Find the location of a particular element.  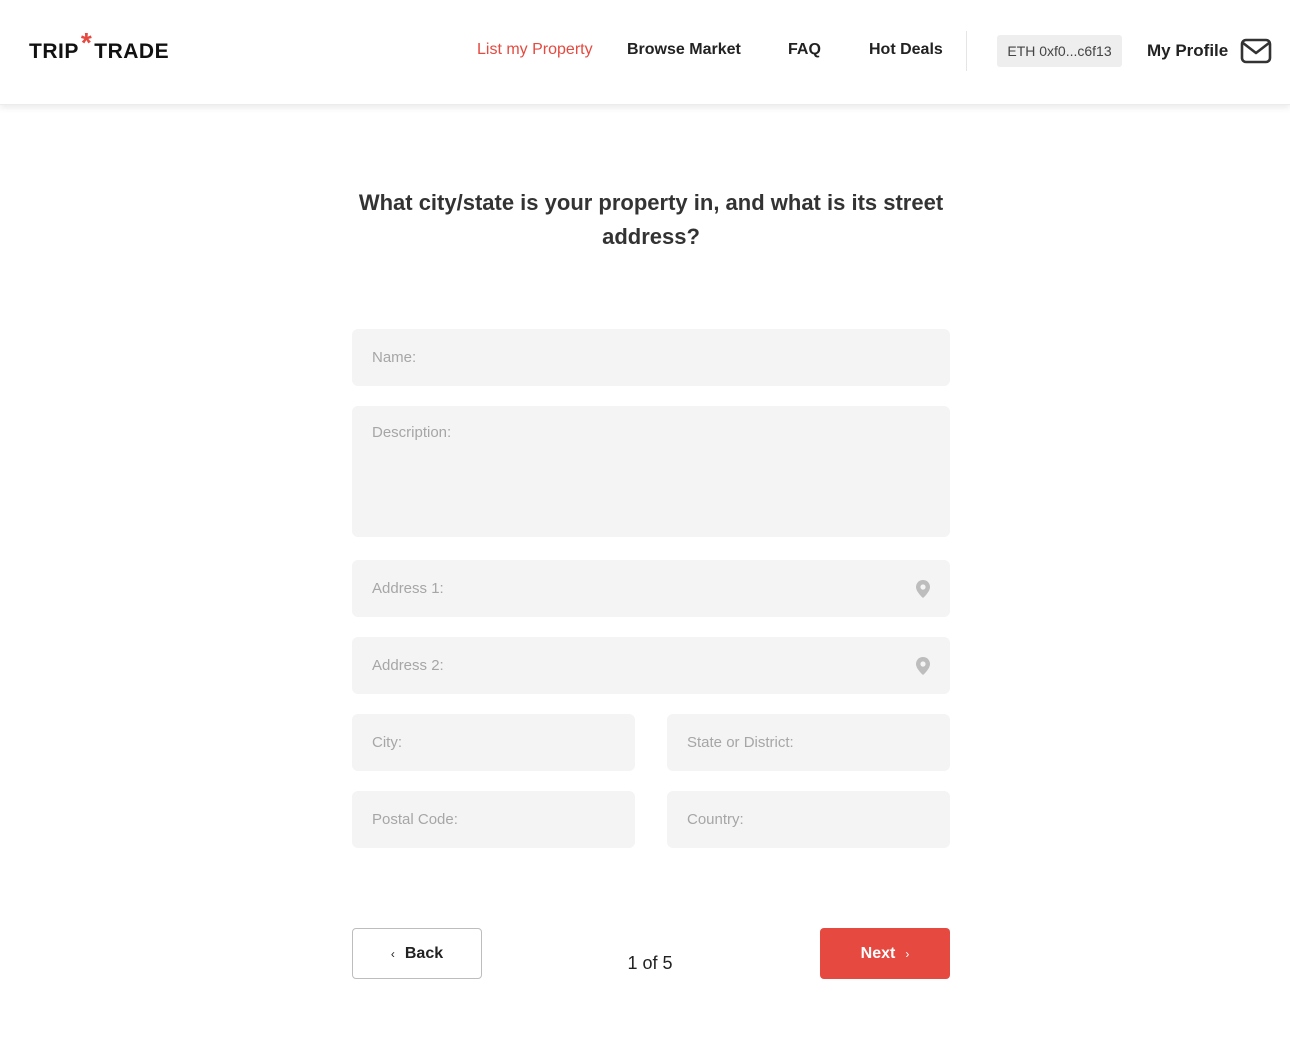

nav-list-my-property: List my Property is located at coordinates (535, 50).